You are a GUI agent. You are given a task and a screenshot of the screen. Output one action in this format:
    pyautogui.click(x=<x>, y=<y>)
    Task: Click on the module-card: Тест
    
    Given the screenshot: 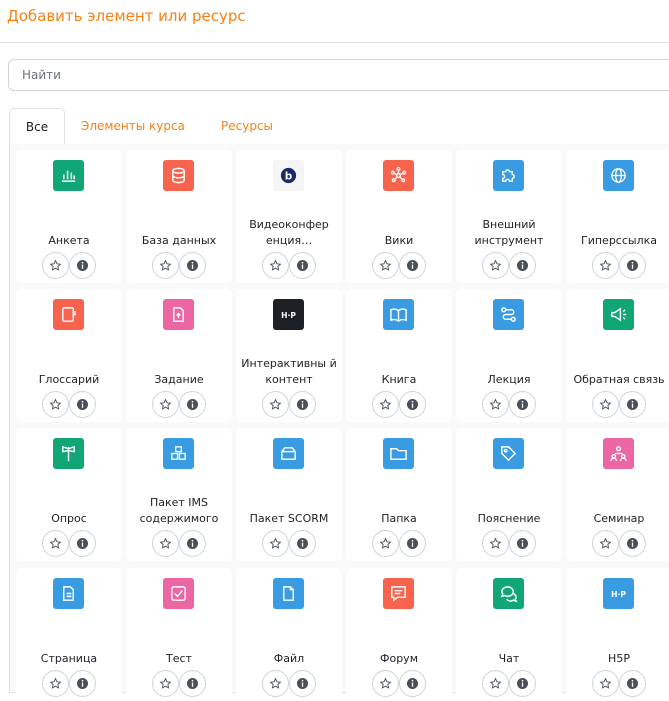 What is the action you would take?
    pyautogui.click(x=179, y=634)
    